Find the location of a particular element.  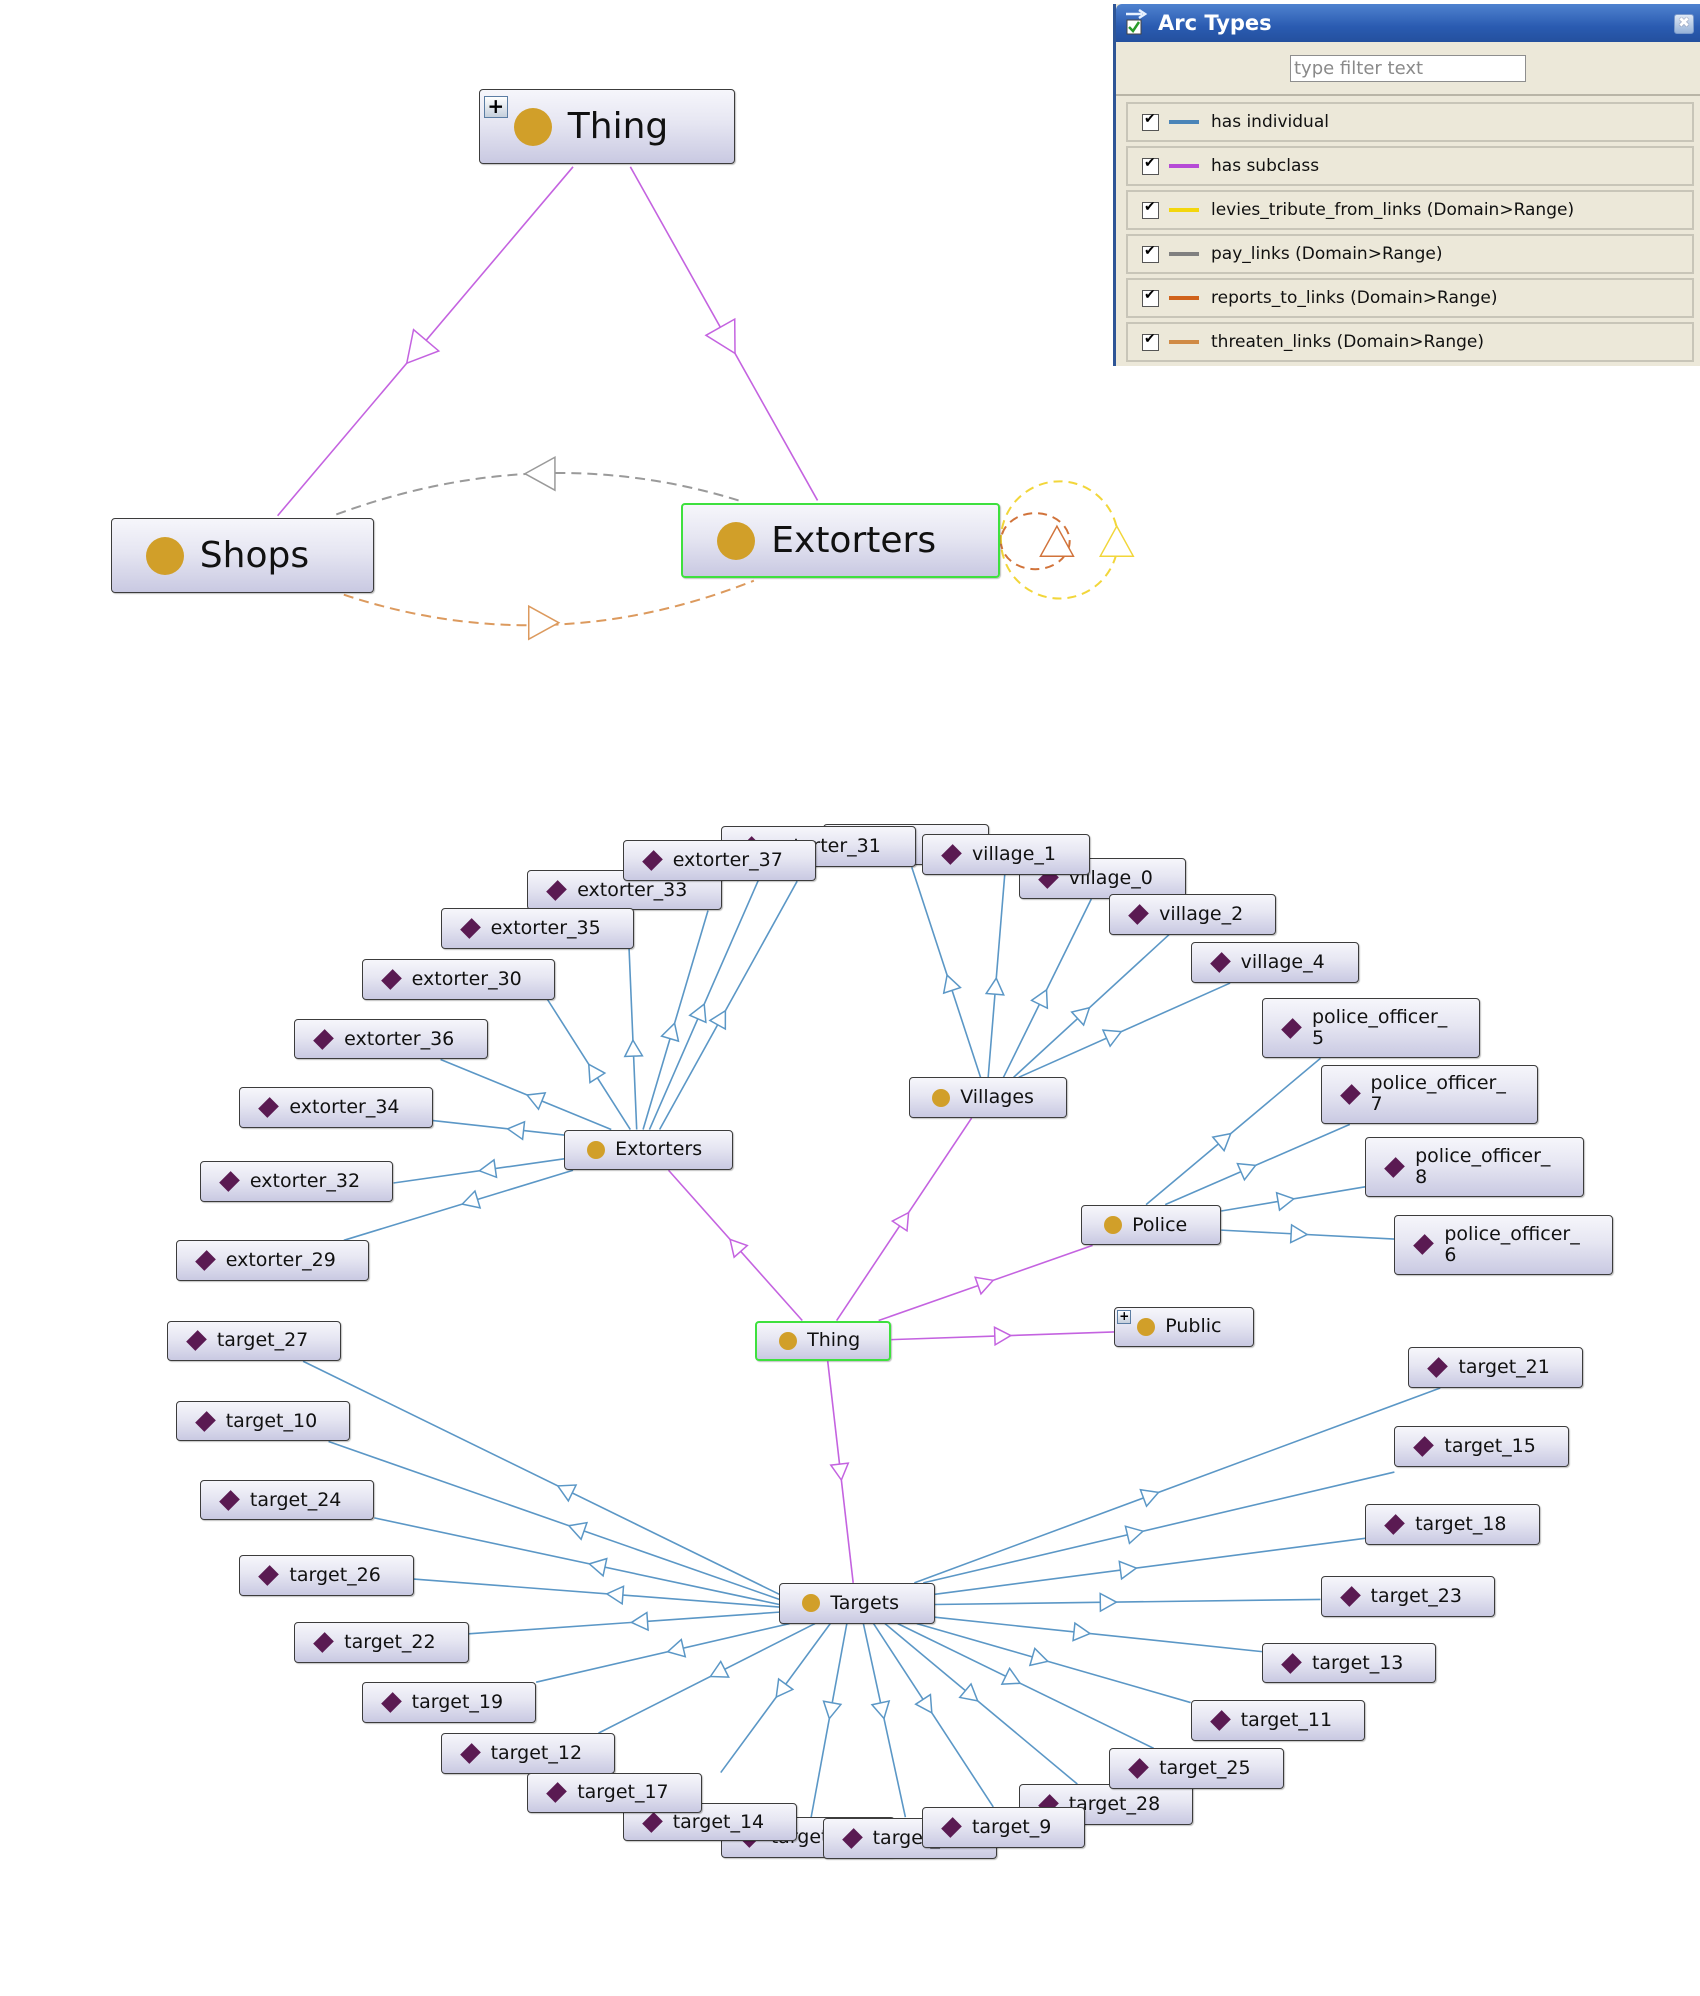

individual-node: village_4 is located at coordinates (1274, 963).